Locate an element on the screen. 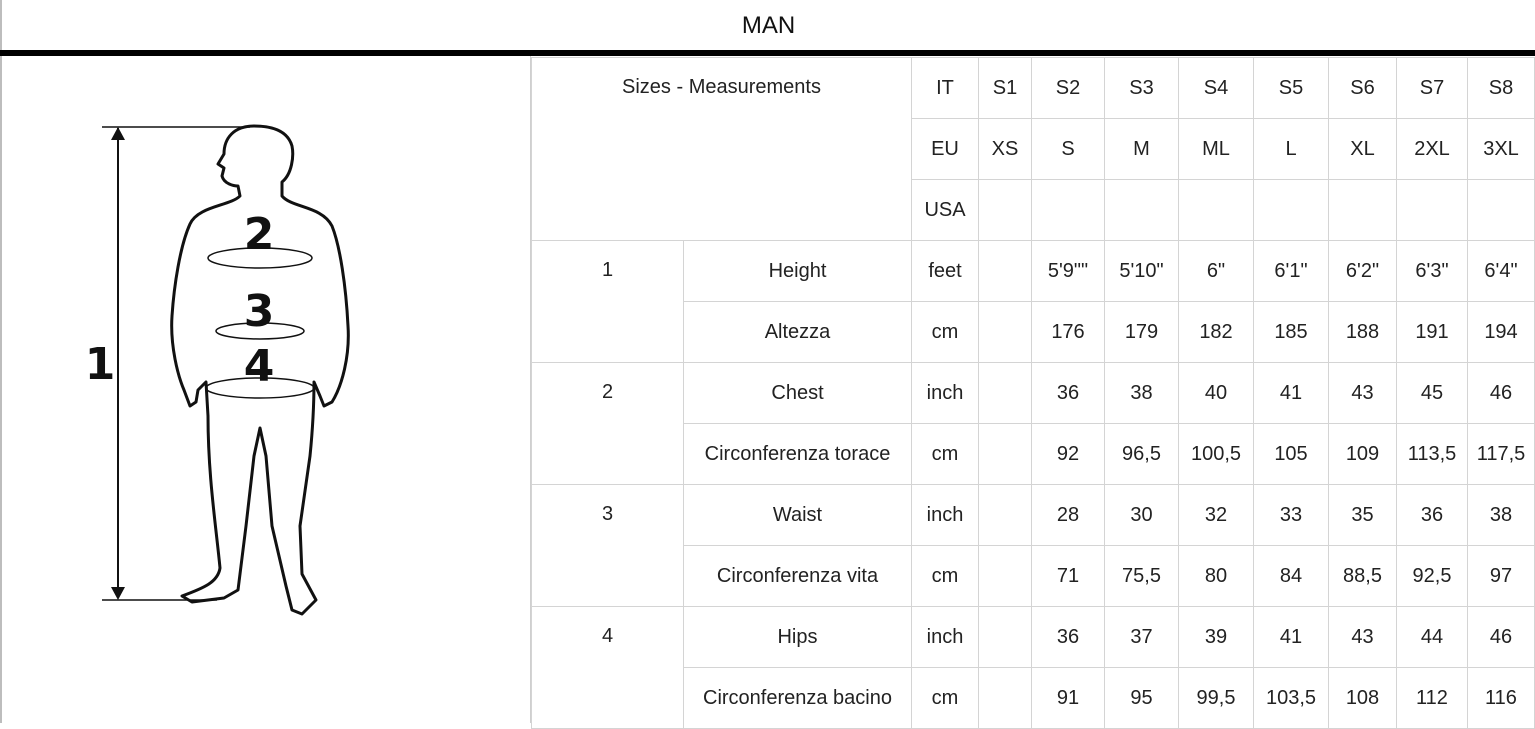 The width and height of the screenshot is (1535, 729). measurement-row: 2 Chest inch 36 38 40 41 43 45 46 is located at coordinates (1033, 423).